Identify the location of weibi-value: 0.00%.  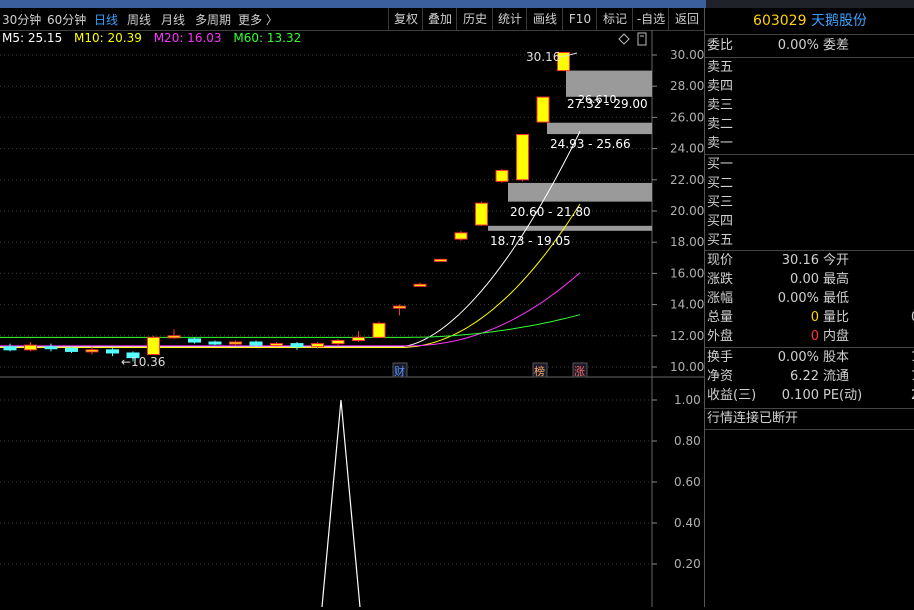
(798, 45).